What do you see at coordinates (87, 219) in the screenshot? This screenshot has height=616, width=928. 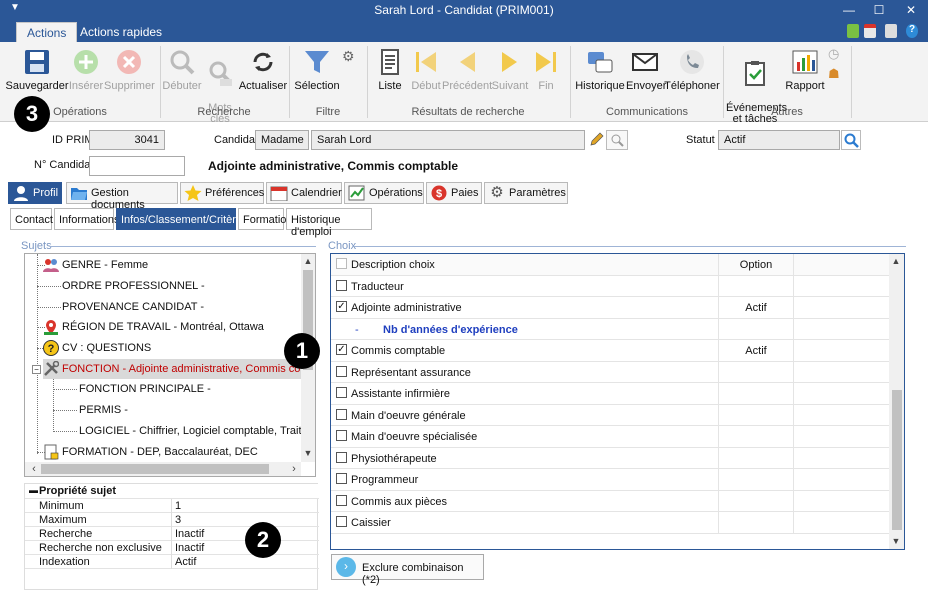 I see `subtab-informations: Informations` at bounding box center [87, 219].